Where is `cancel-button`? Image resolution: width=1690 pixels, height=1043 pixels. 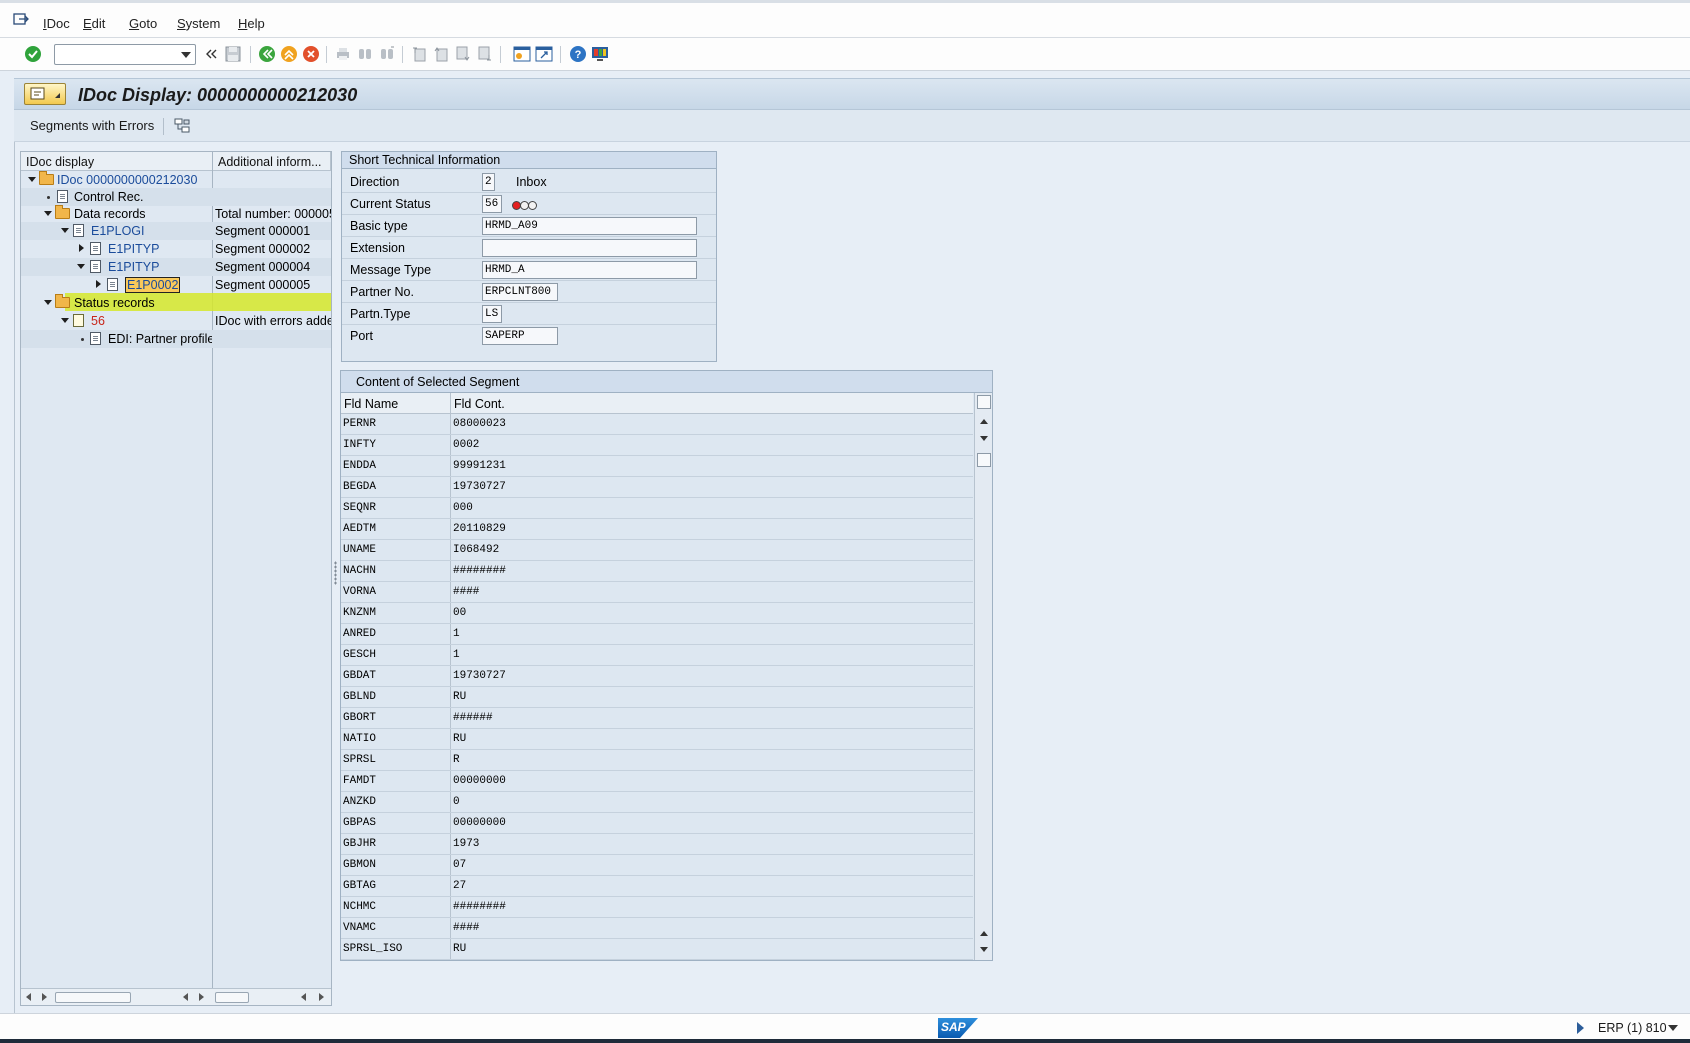 cancel-button is located at coordinates (311, 54).